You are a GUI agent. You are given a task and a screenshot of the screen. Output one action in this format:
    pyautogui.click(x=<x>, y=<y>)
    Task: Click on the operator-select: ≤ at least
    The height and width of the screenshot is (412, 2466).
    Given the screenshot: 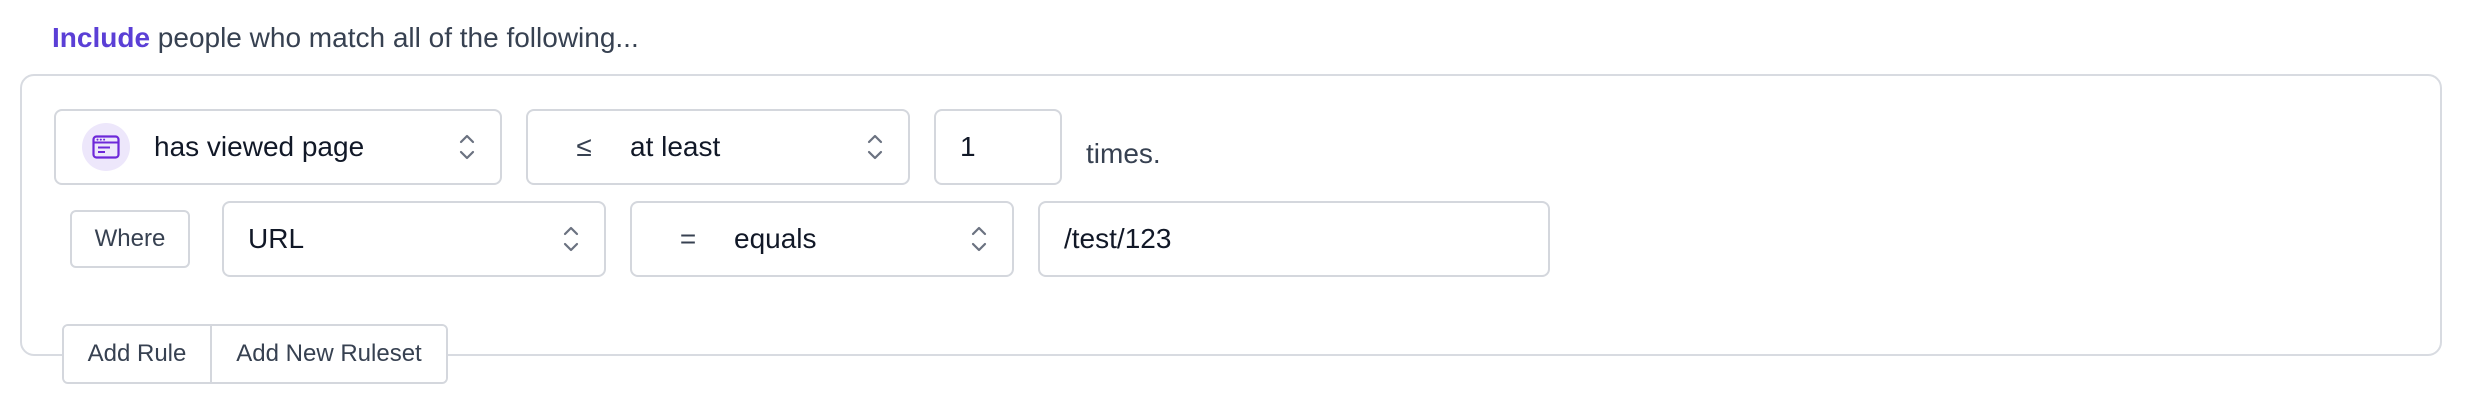 What is the action you would take?
    pyautogui.click(x=718, y=147)
    